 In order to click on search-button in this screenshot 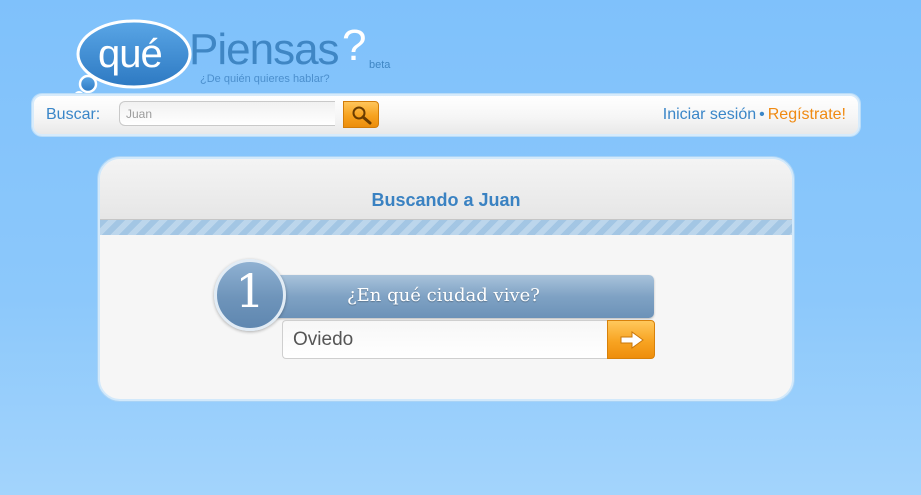, I will do `click(361, 114)`.